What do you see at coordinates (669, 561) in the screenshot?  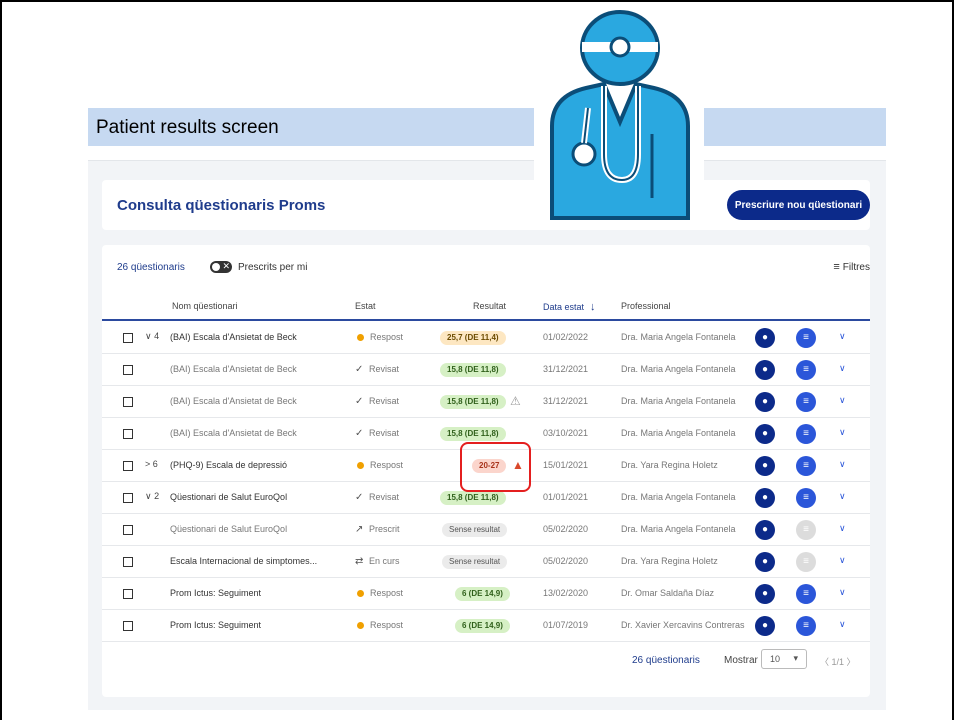 I see `professional: Dra. Yara Regina Holetz` at bounding box center [669, 561].